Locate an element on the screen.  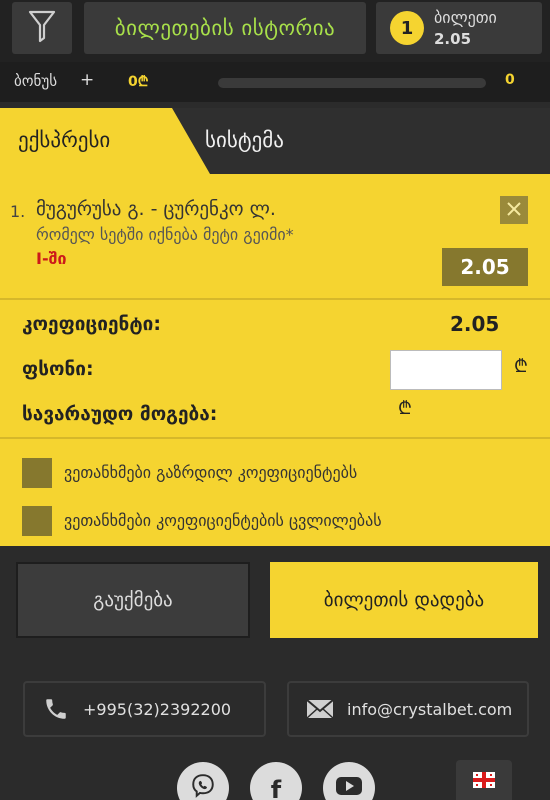
bonus-label: ბონუს is located at coordinates (36, 81).